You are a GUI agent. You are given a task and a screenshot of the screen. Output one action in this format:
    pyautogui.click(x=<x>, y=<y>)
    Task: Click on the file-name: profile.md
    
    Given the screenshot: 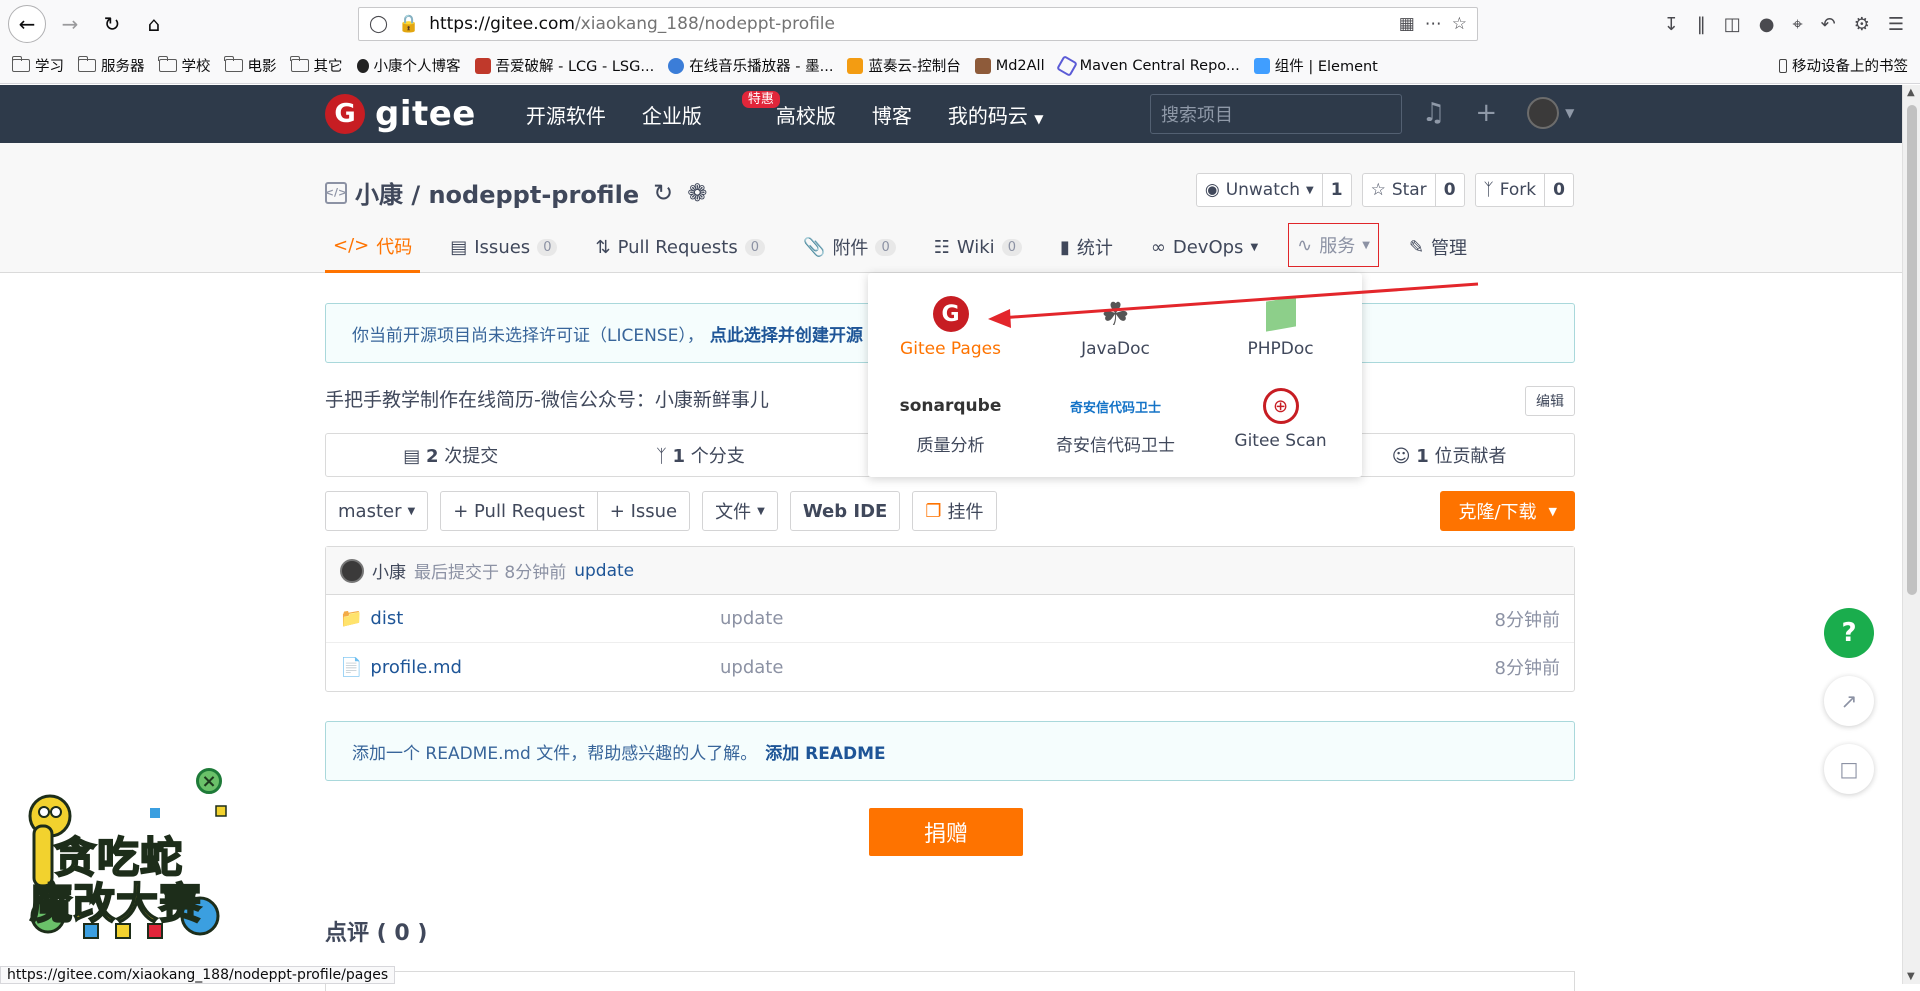 What is the action you would take?
    pyautogui.click(x=416, y=667)
    